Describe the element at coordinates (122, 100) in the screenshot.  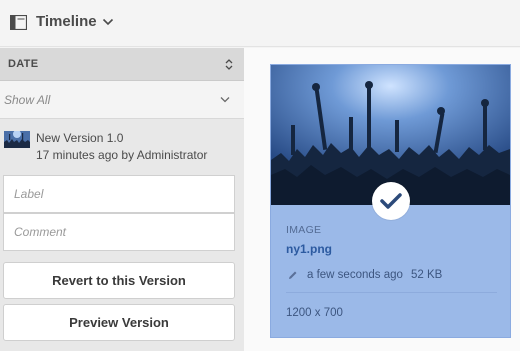
I see `filter-select: Show All` at that location.